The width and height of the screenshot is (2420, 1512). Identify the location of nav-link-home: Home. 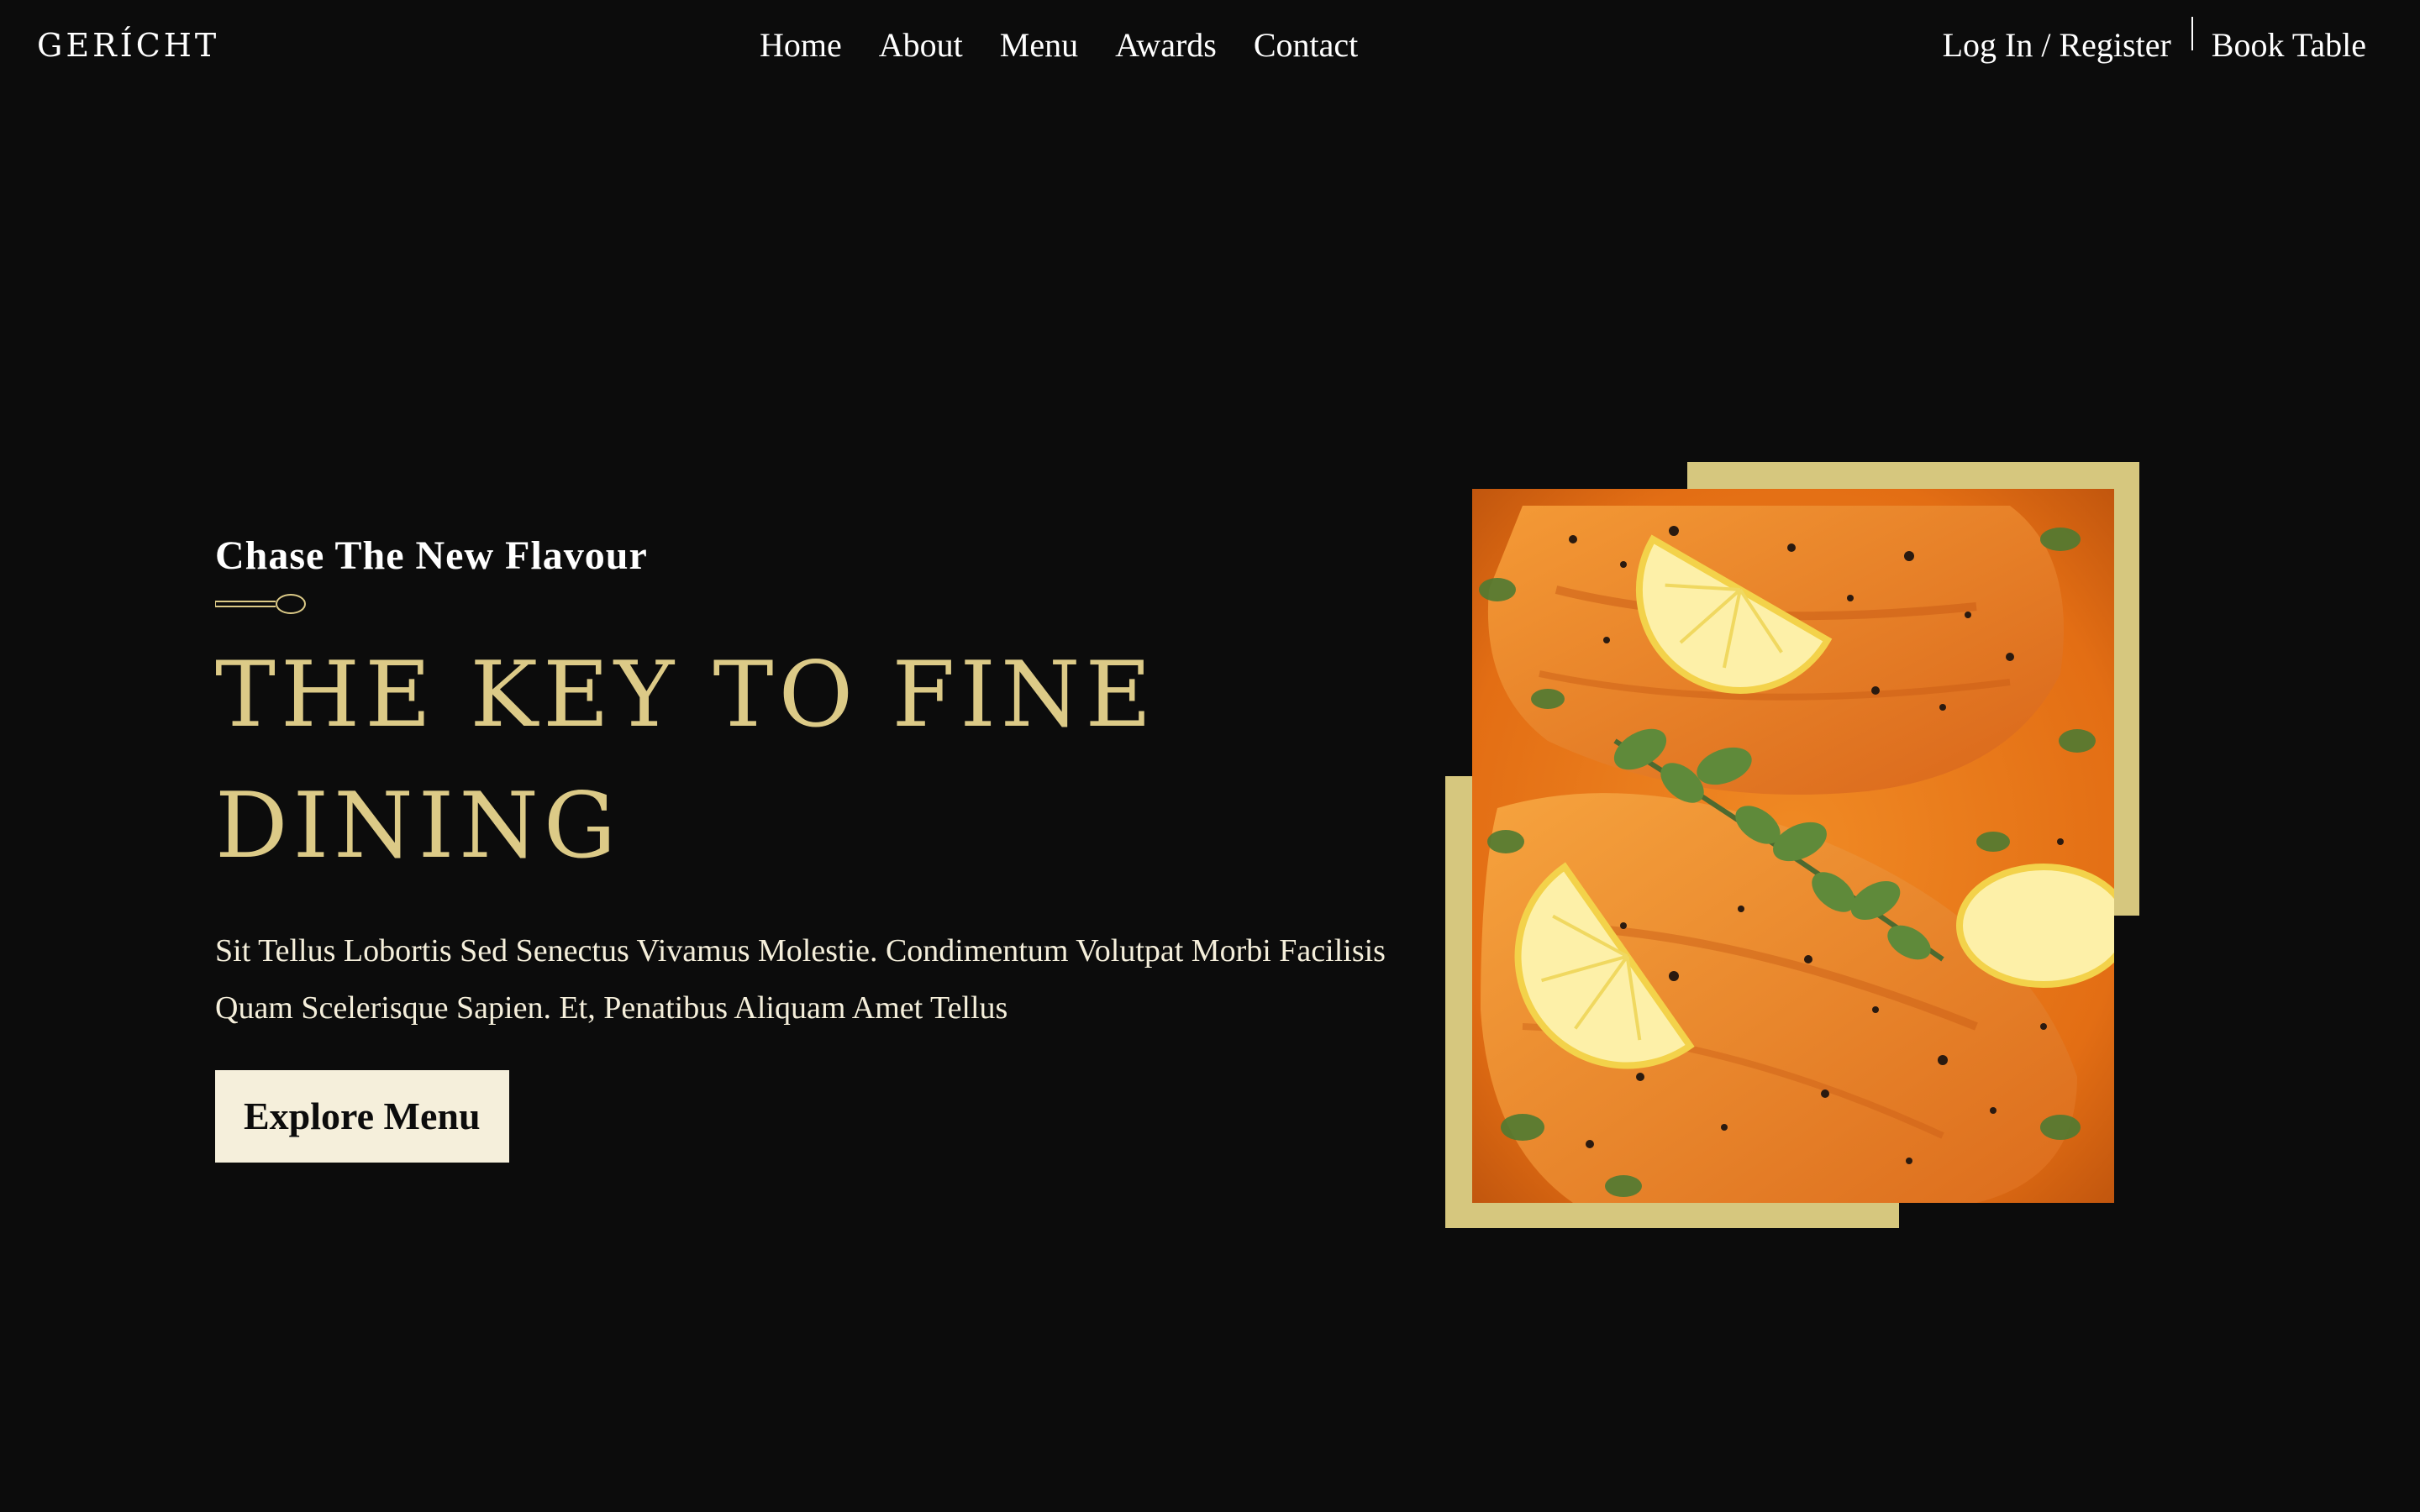
(801, 45).